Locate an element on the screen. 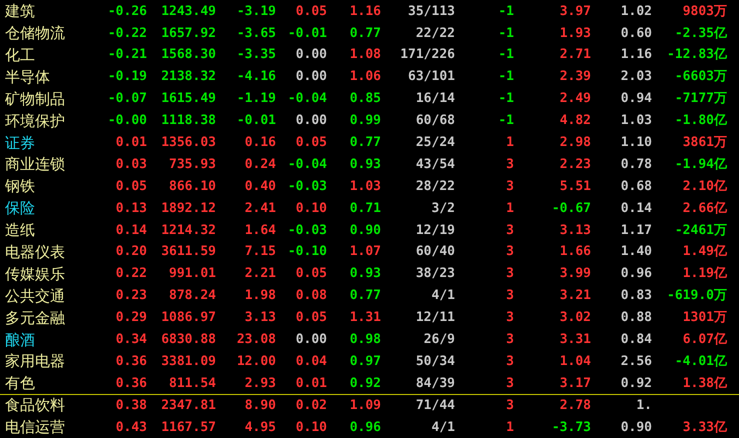 The height and width of the screenshot is (438, 739). table-cell: 811.54 is located at coordinates (192, 383).